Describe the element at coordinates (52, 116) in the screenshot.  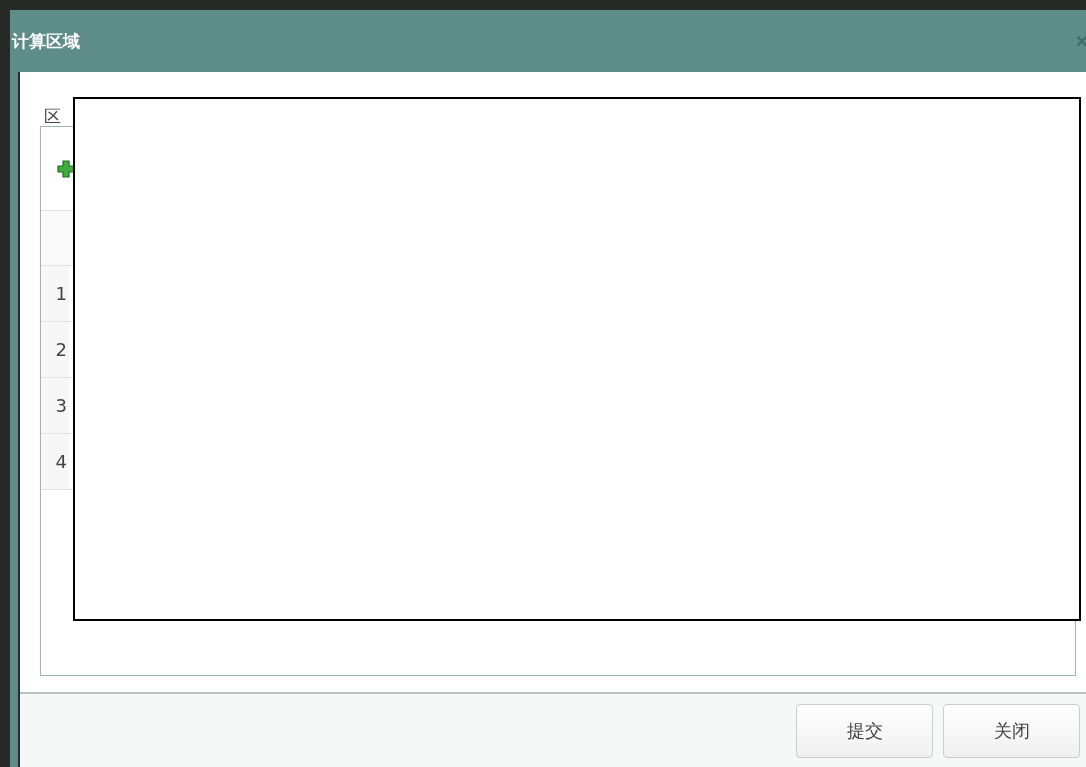
I see `field-label: 区` at that location.